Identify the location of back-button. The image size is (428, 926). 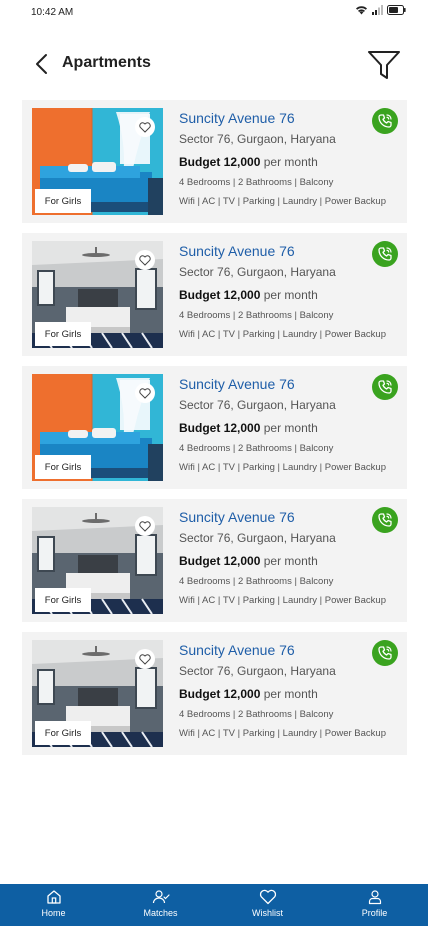
(41, 64).